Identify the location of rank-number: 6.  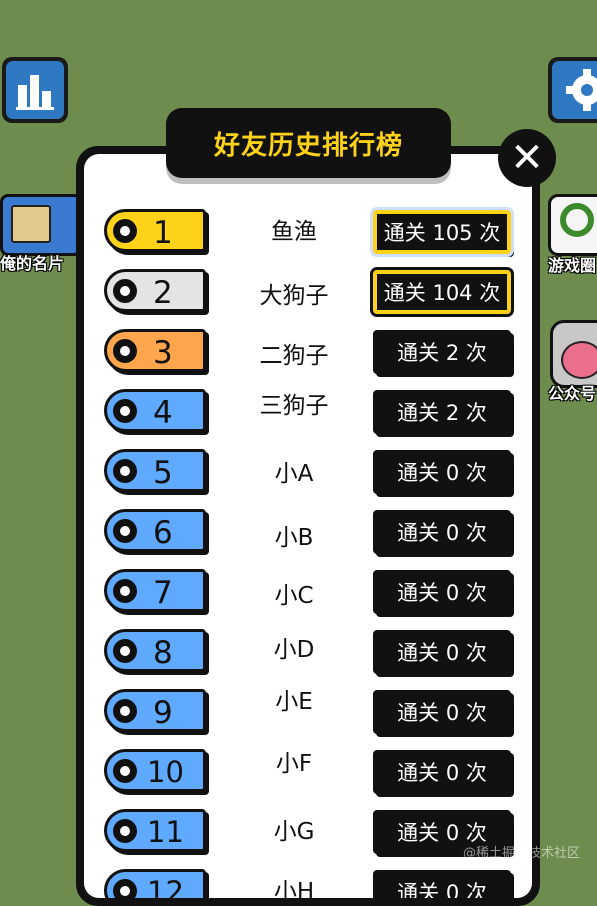
(163, 533).